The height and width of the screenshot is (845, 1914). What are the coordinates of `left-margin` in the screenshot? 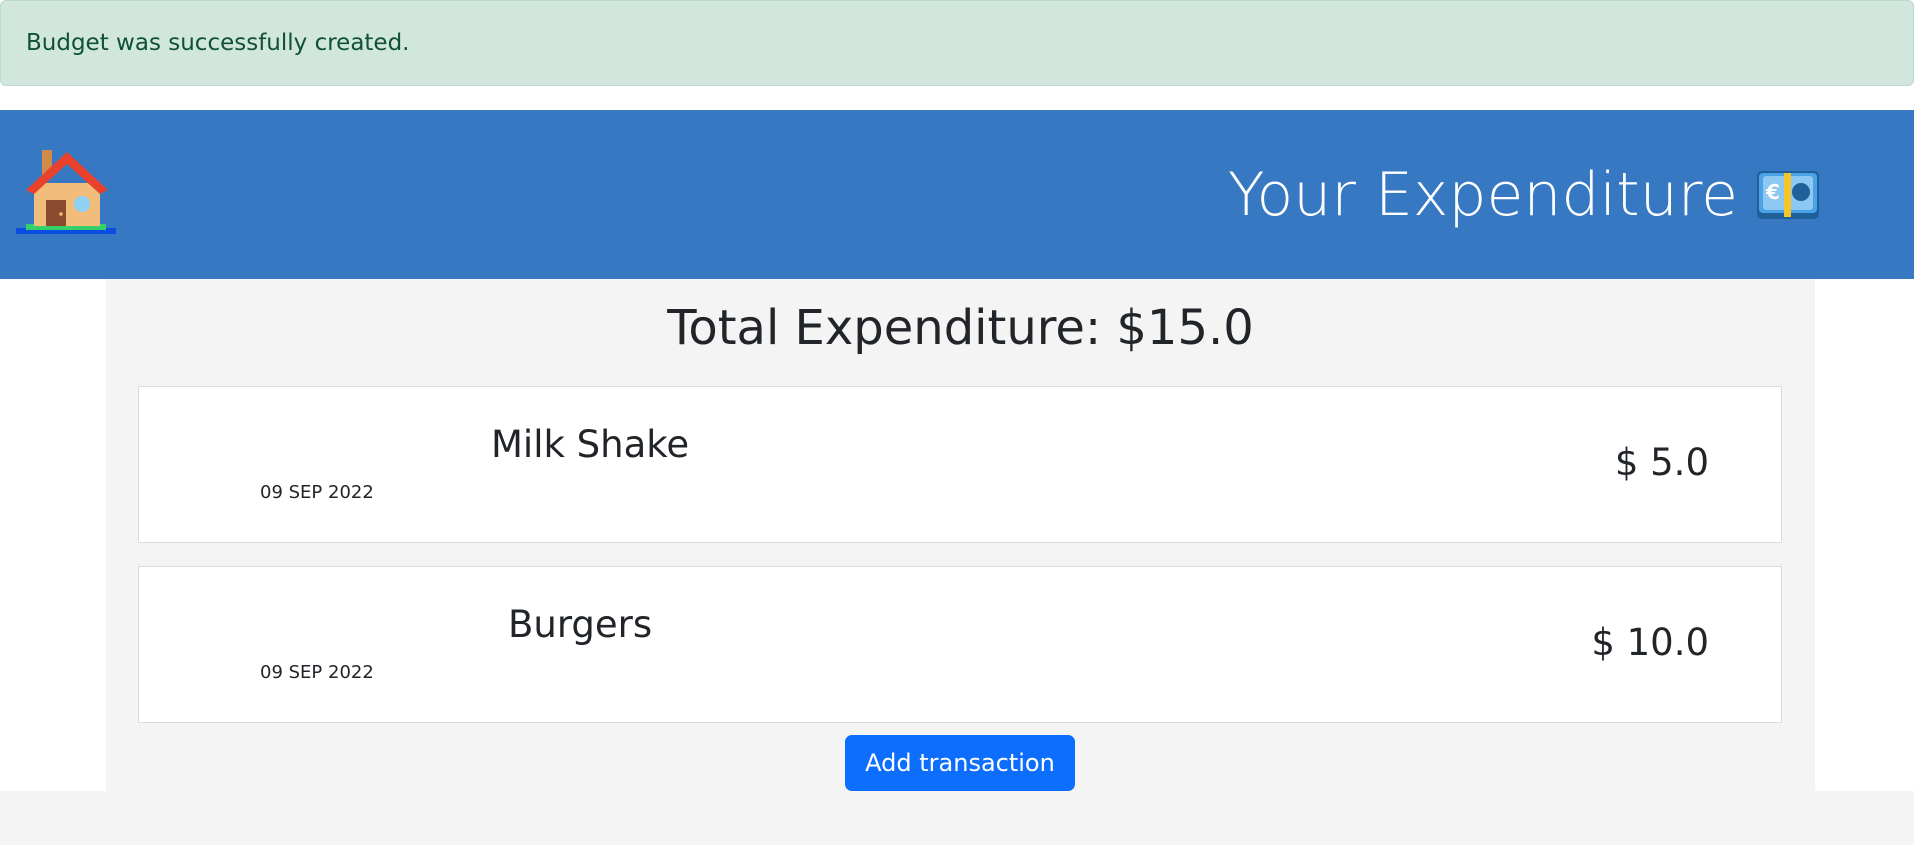 It's located at (53, 535).